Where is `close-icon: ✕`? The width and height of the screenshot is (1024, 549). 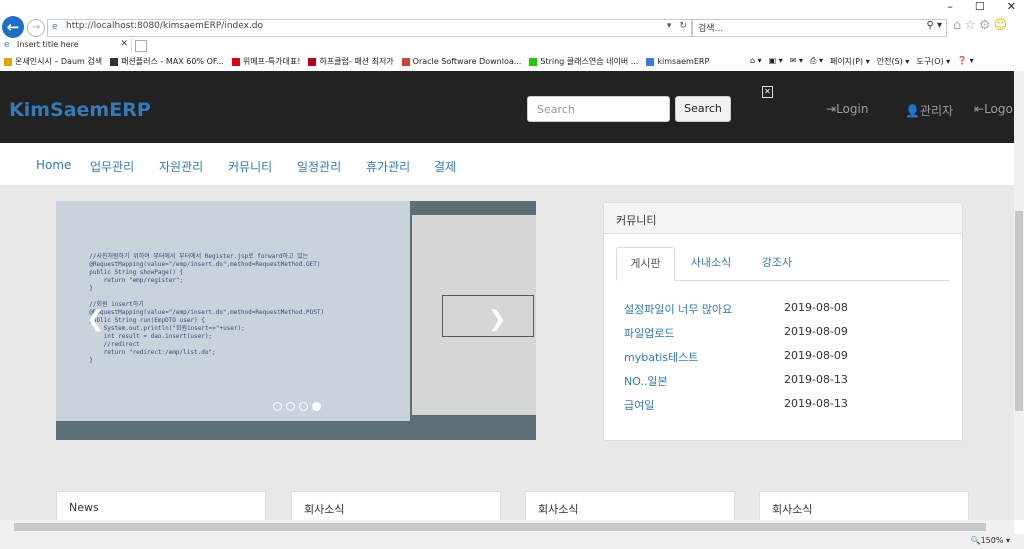 close-icon: ✕ is located at coordinates (767, 92).